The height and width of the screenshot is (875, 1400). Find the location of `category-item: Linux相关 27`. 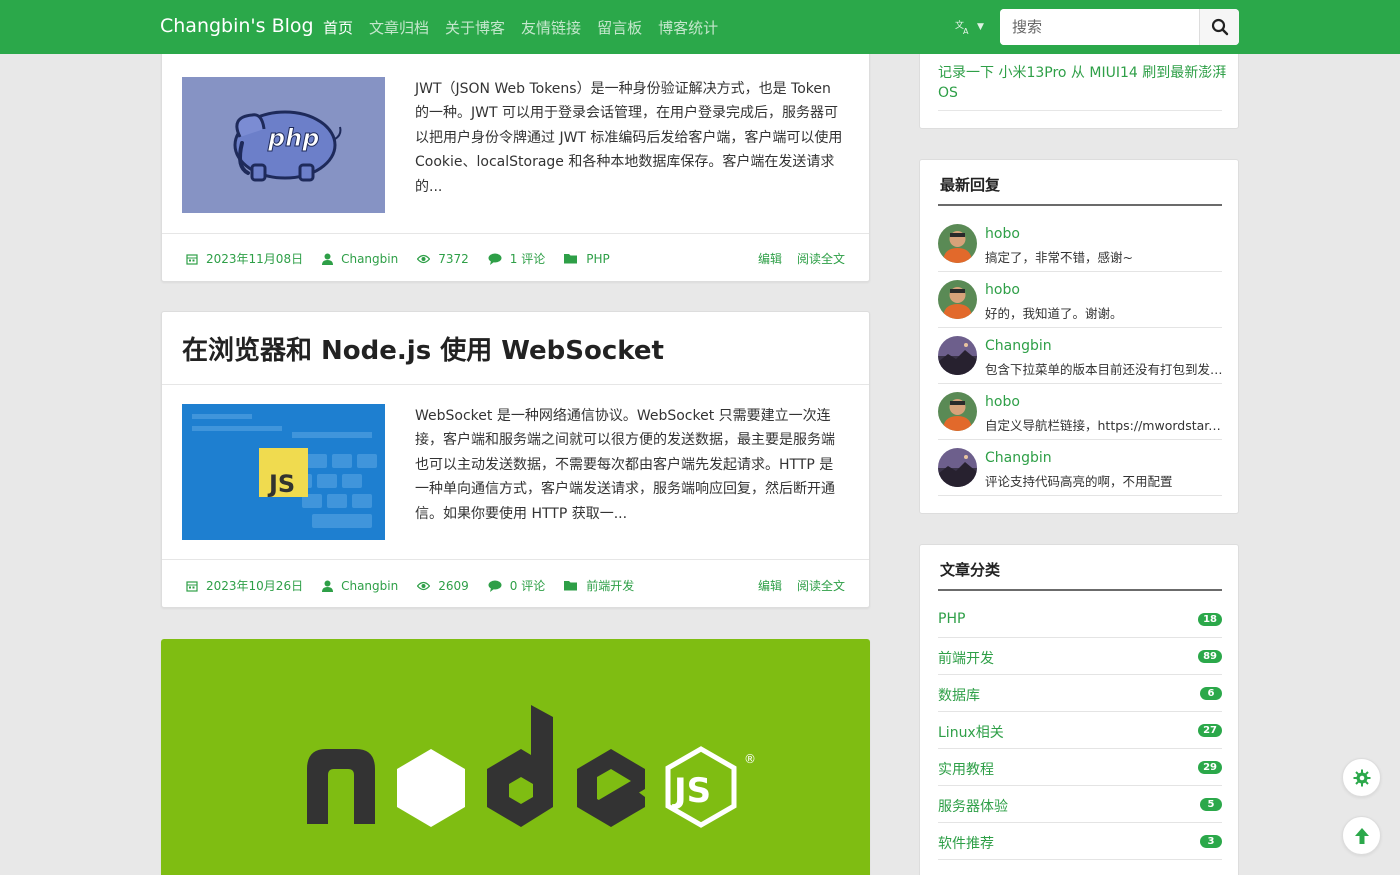

category-item: Linux相关 27 is located at coordinates (1080, 730).